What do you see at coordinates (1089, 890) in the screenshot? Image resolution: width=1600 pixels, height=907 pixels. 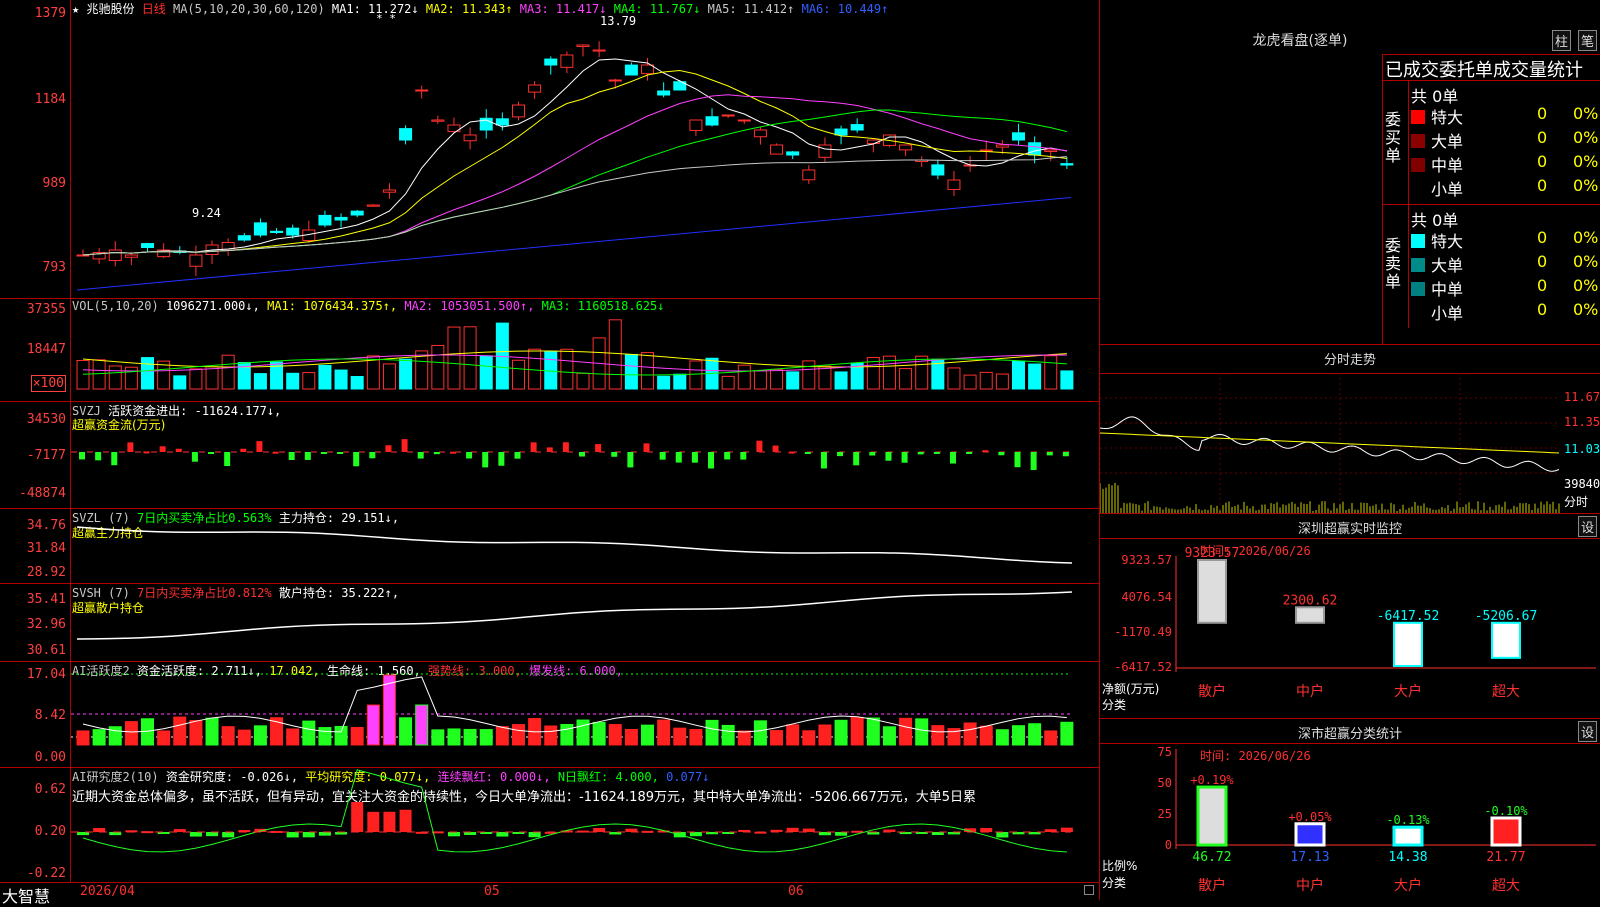 I see `lock-icon` at bounding box center [1089, 890].